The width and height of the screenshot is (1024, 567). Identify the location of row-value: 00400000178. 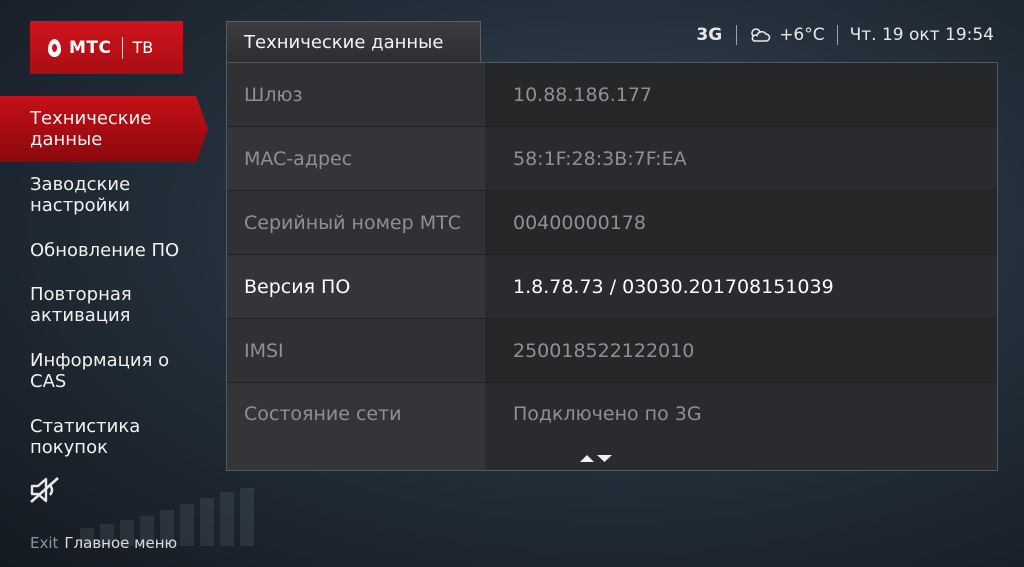
(741, 223).